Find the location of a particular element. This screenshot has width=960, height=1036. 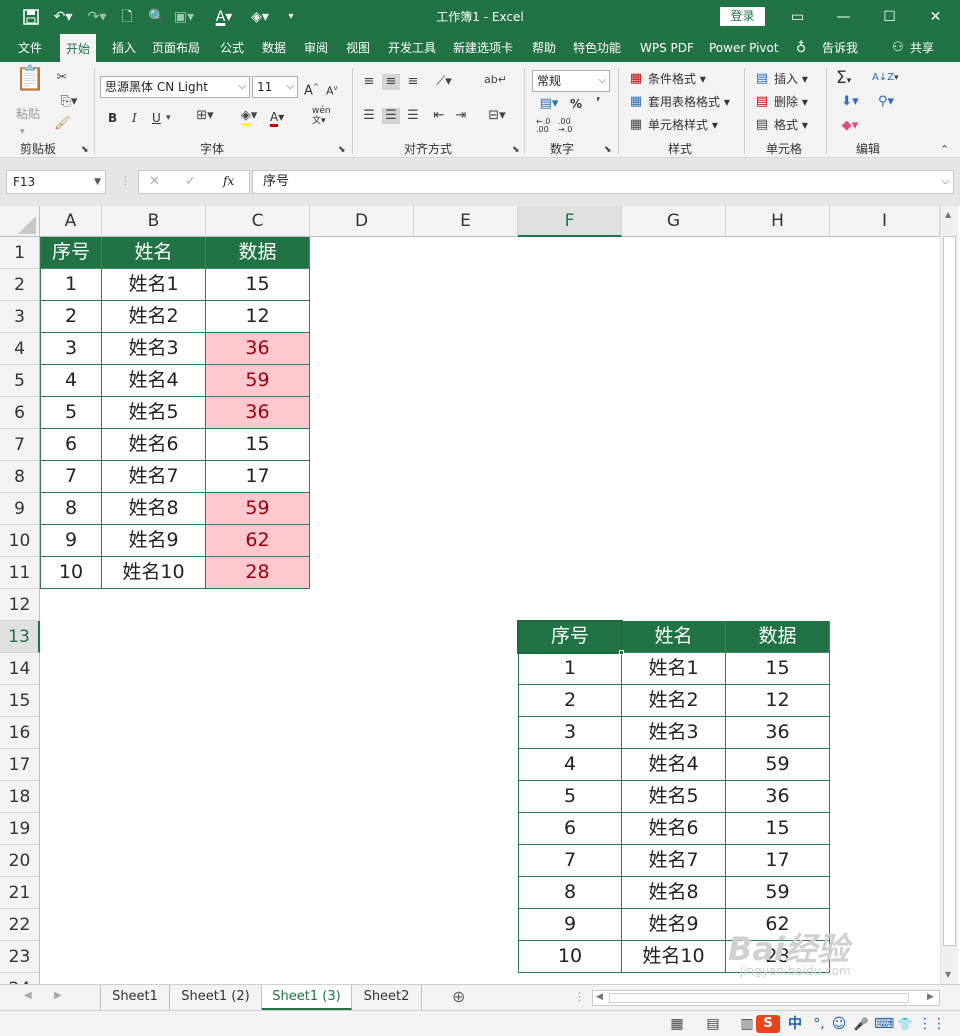

table2-cell: 8 is located at coordinates (570, 893).